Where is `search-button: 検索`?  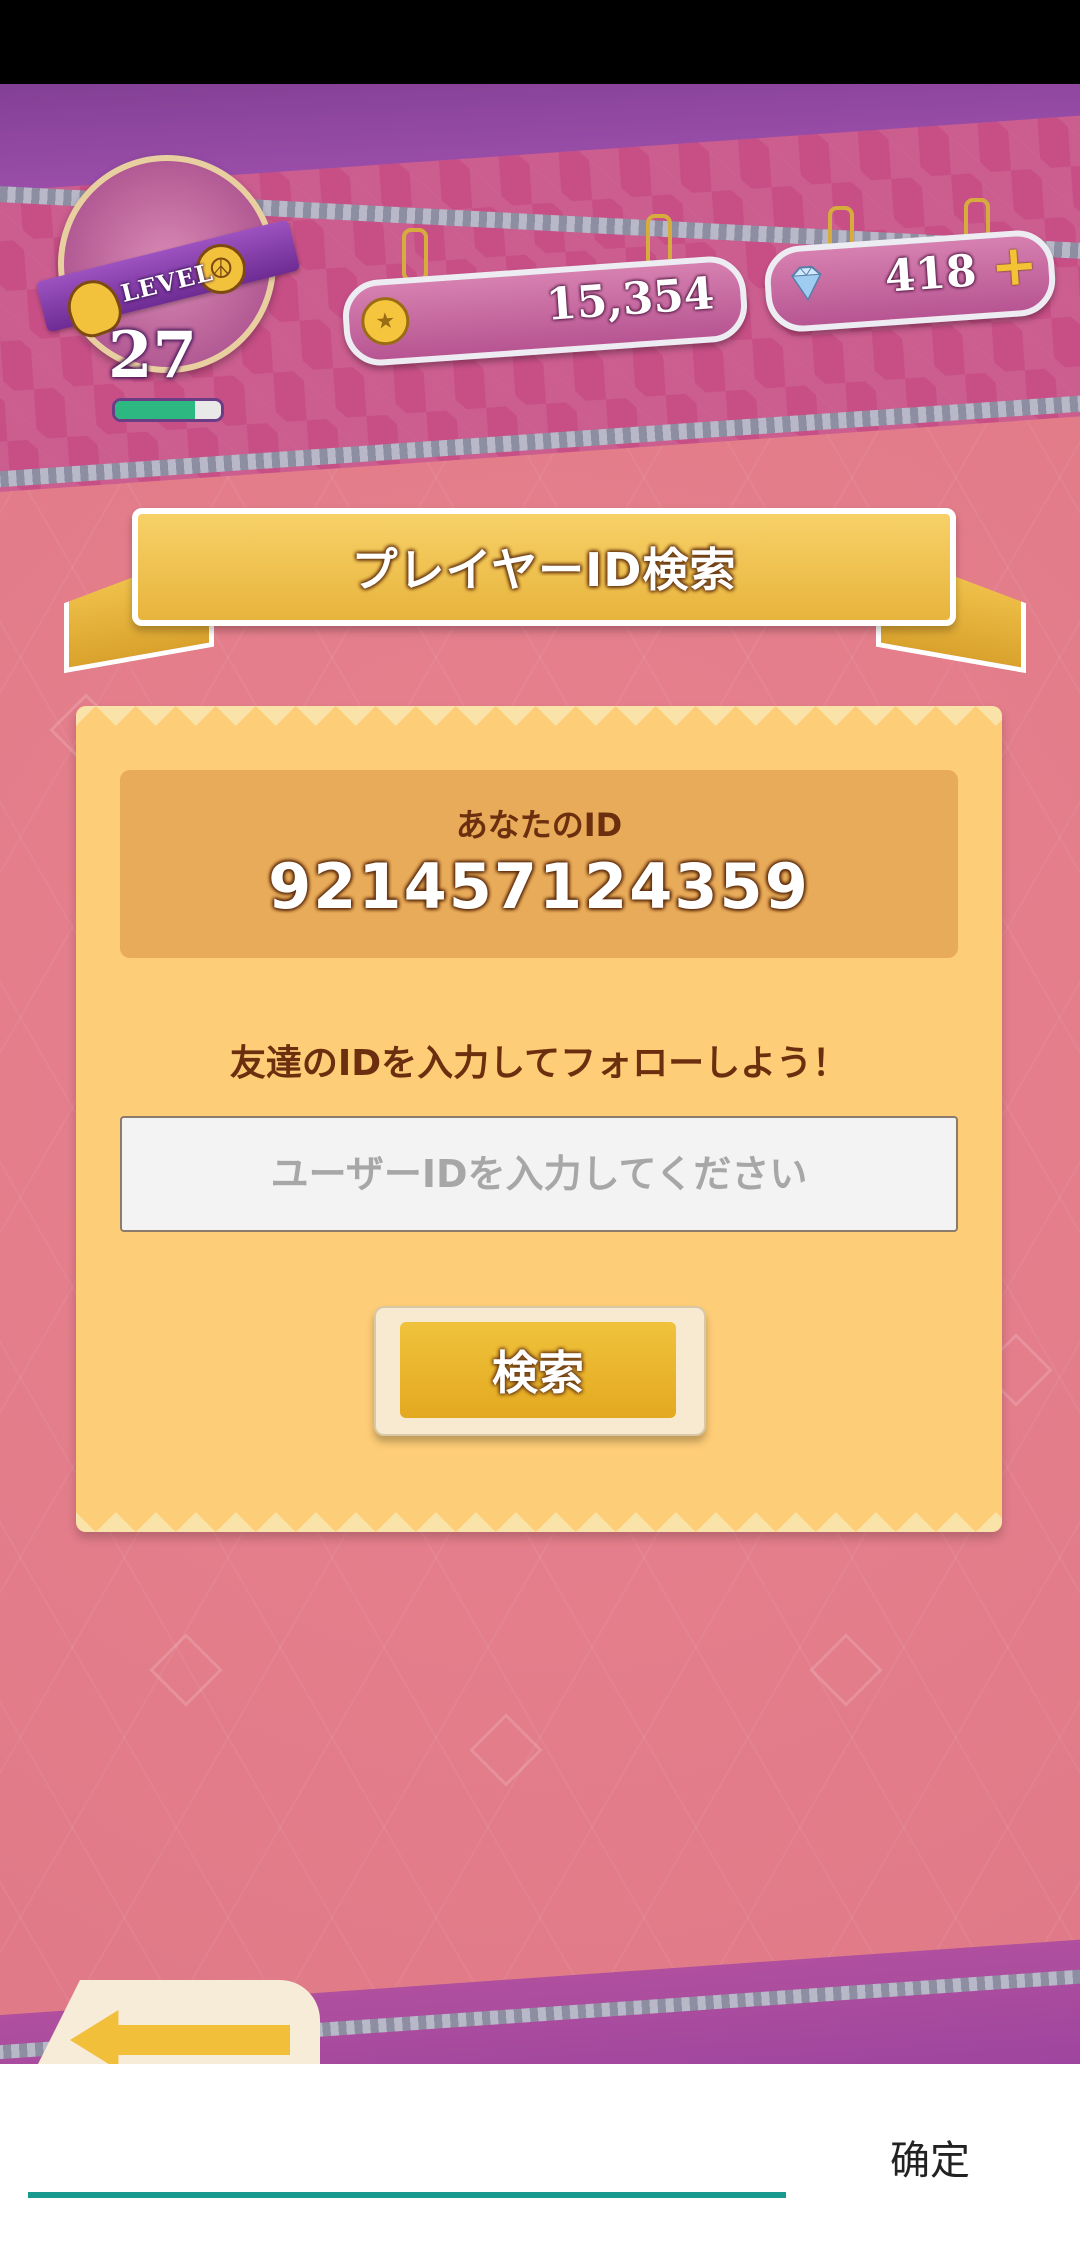 search-button: 検索 is located at coordinates (538, 1370).